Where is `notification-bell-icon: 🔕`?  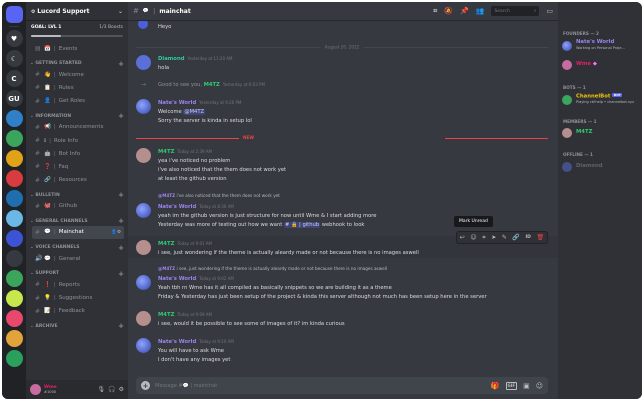
notification-bell-icon: 🔕 is located at coordinates (448, 11).